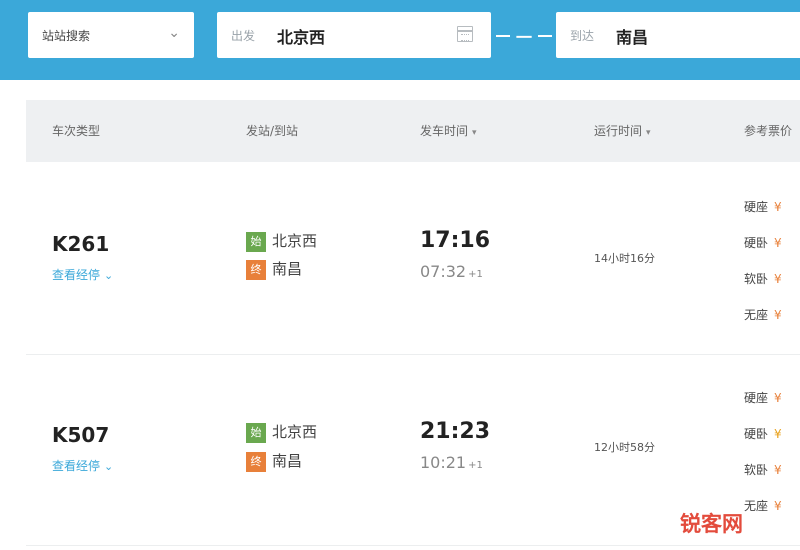 The image size is (800, 550). I want to click on search-type-label: 站站搜索, so click(66, 36).